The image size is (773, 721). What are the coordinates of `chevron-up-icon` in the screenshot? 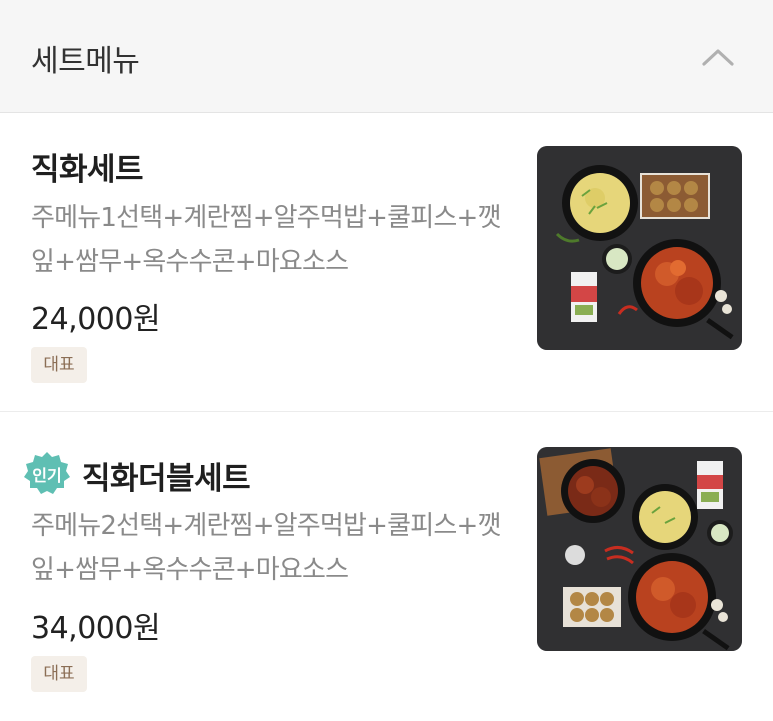 It's located at (718, 57).